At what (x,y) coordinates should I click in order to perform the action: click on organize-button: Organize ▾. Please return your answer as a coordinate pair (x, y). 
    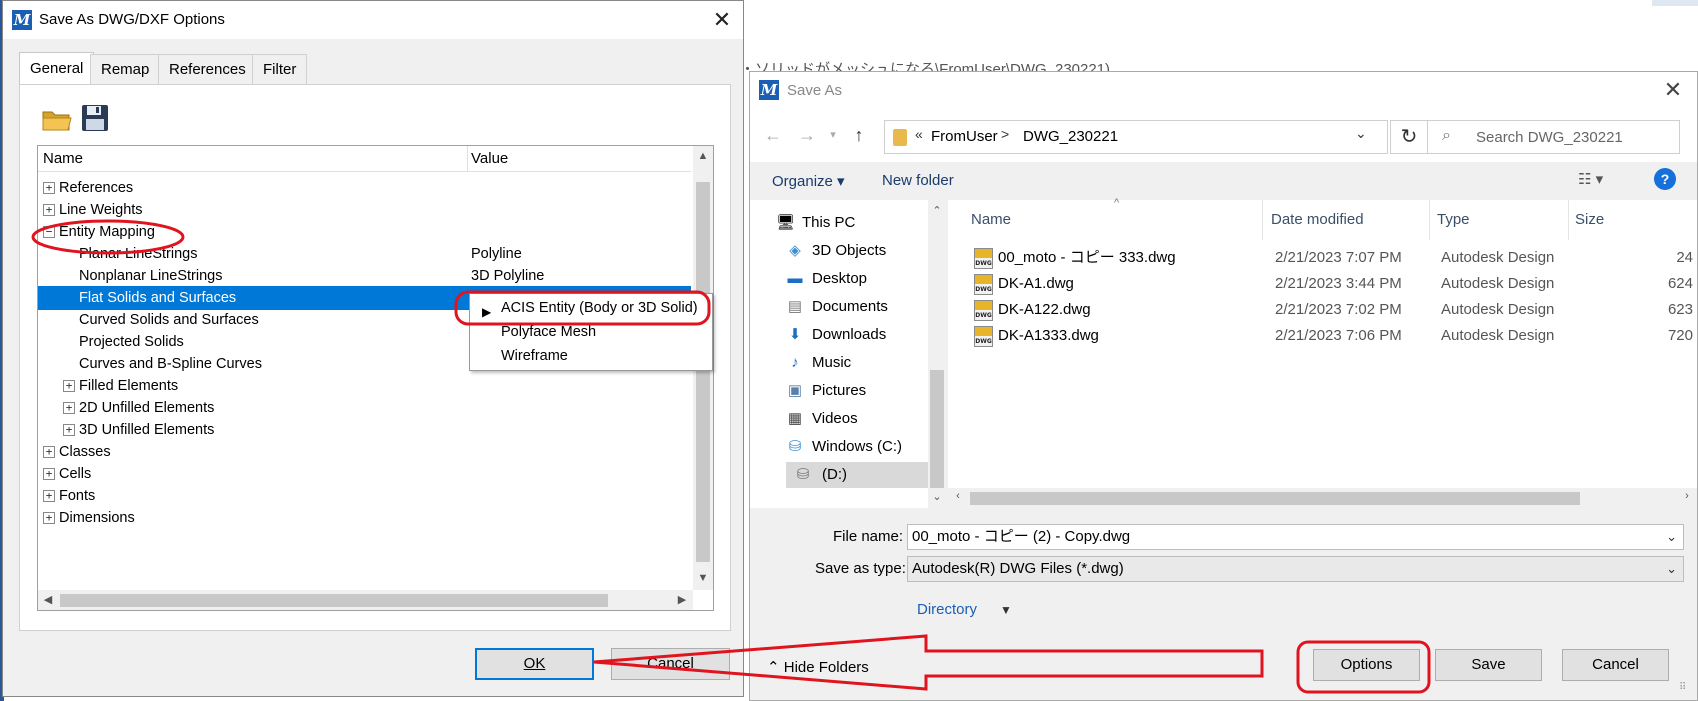
    Looking at the image, I should click on (808, 181).